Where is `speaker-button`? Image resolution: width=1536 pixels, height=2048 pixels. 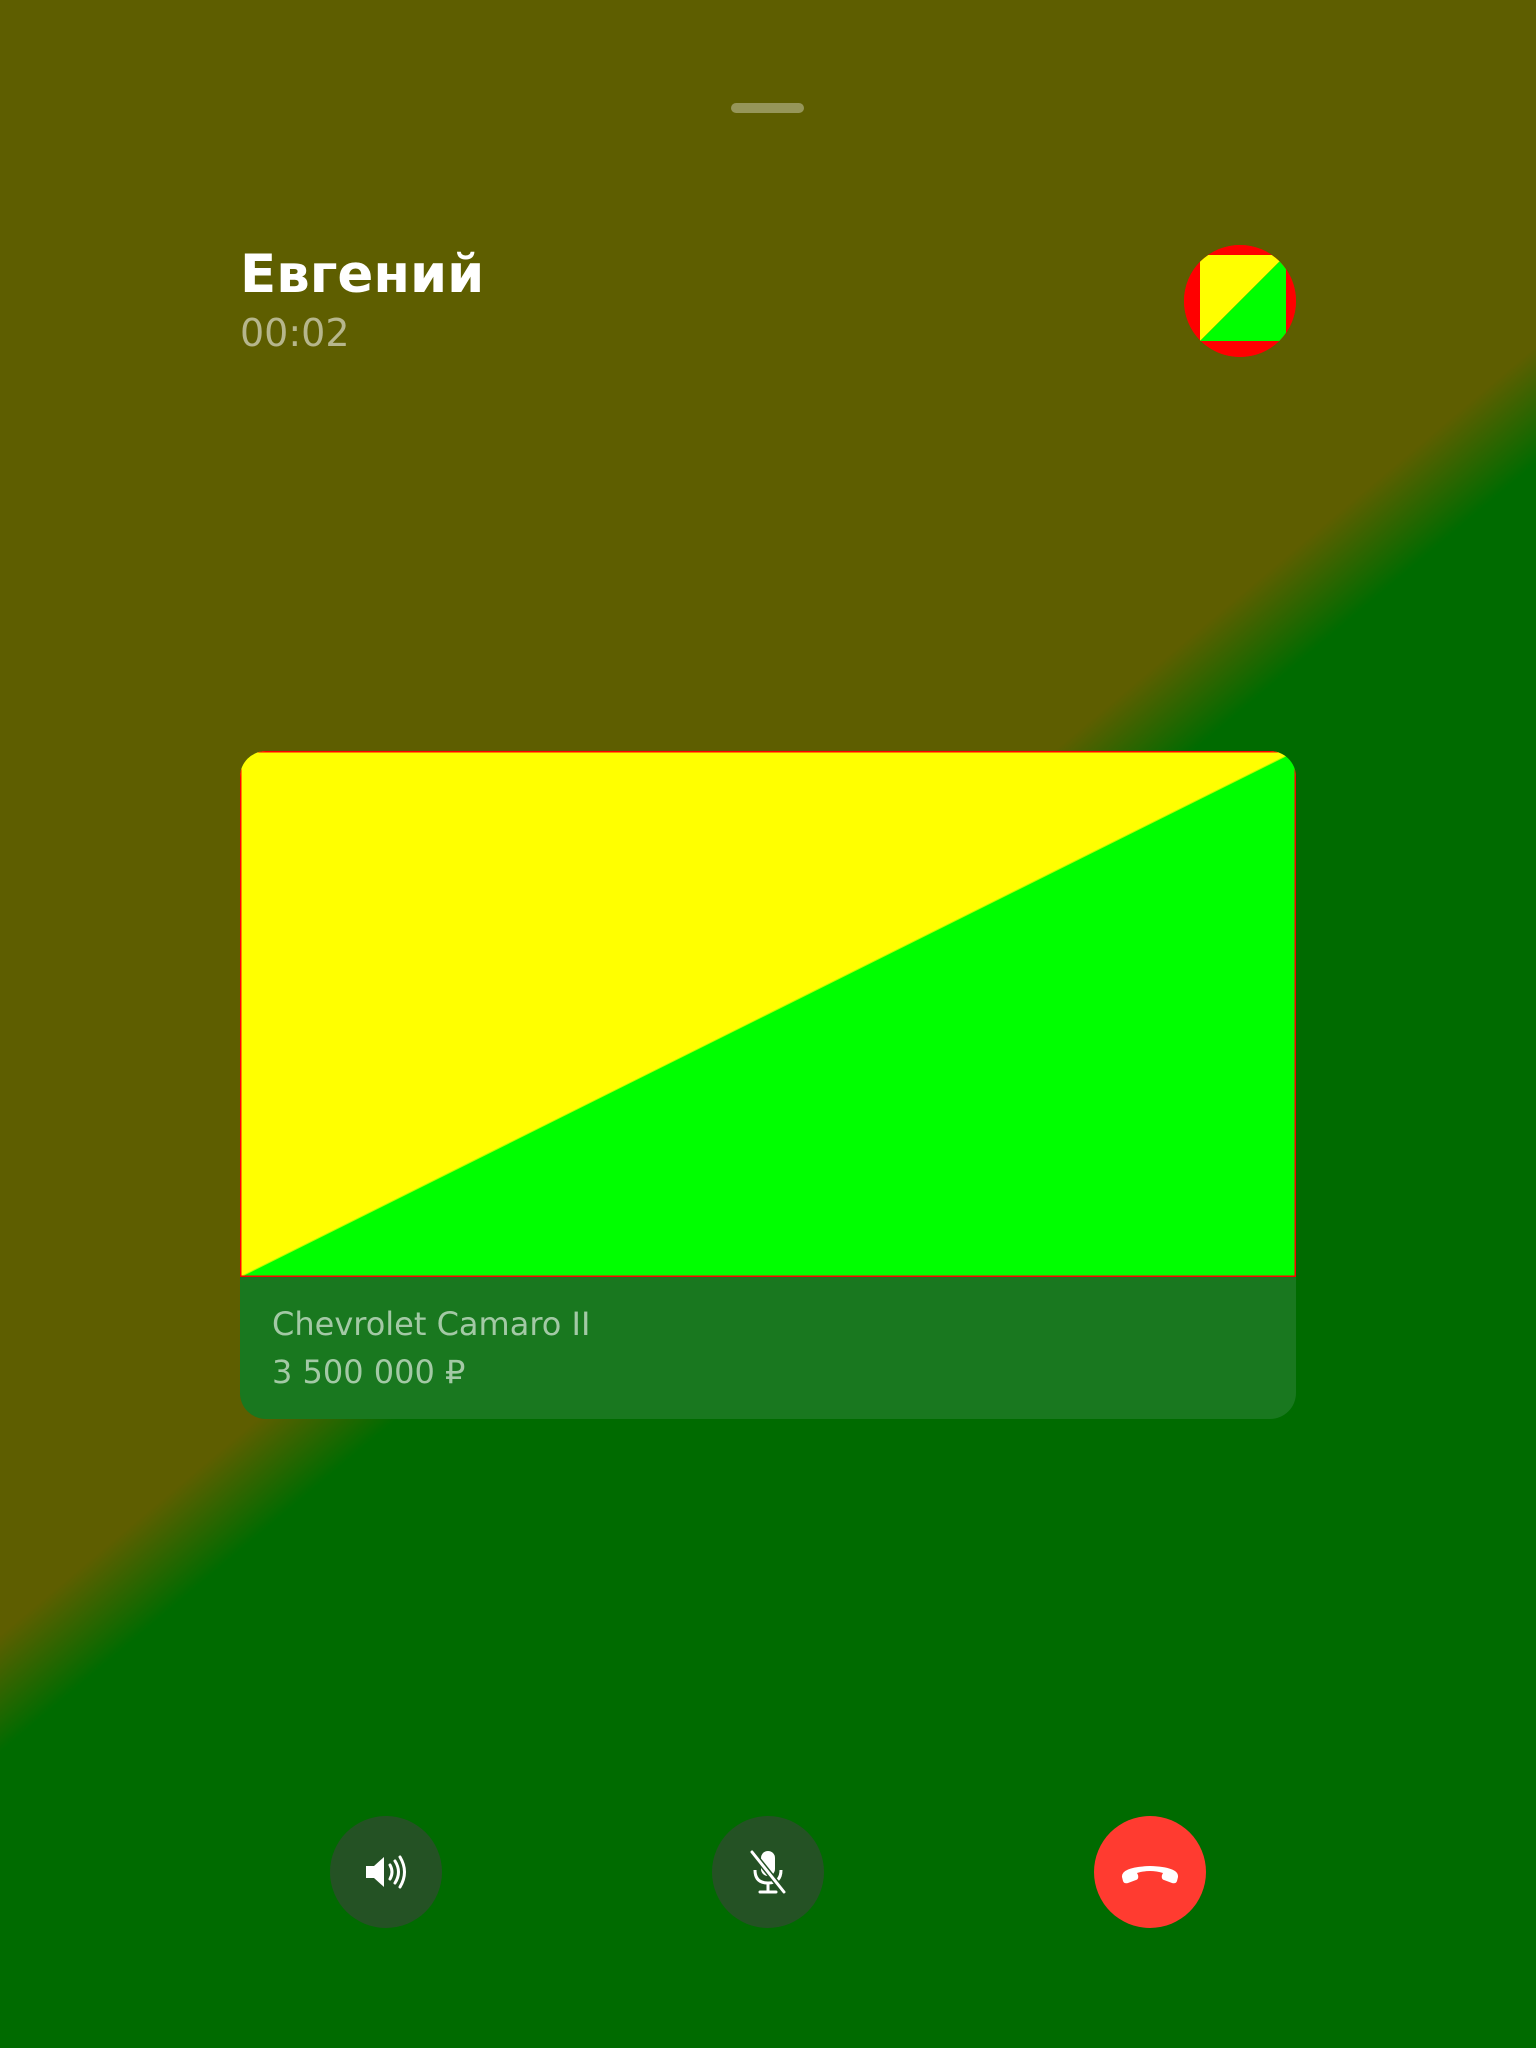
speaker-button is located at coordinates (386, 1872).